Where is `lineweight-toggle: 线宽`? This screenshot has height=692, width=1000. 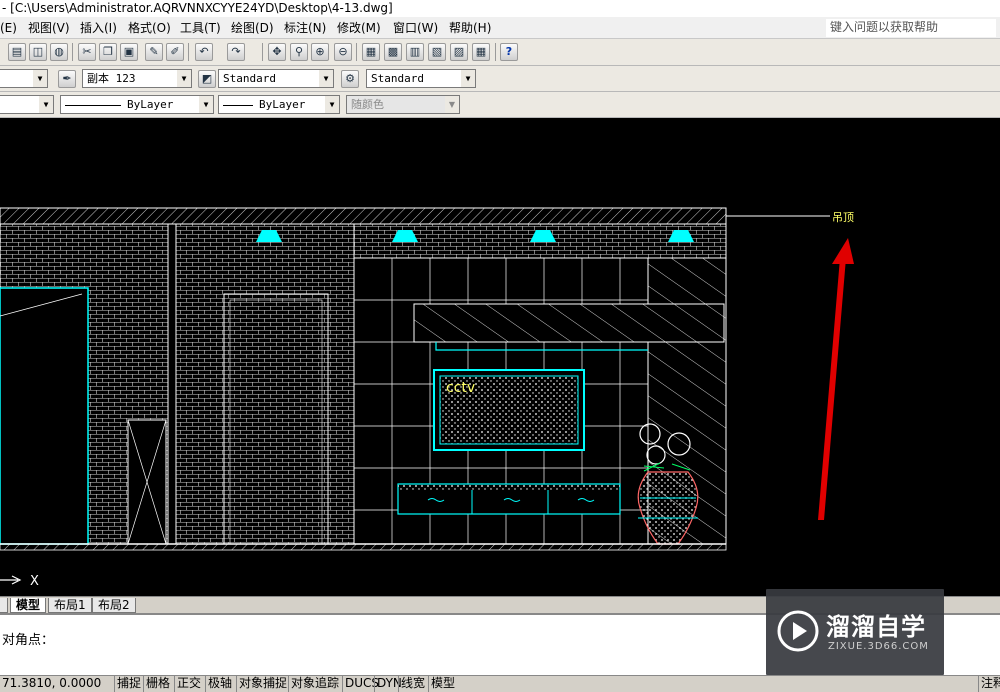 lineweight-toggle: 线宽 is located at coordinates (412, 684).